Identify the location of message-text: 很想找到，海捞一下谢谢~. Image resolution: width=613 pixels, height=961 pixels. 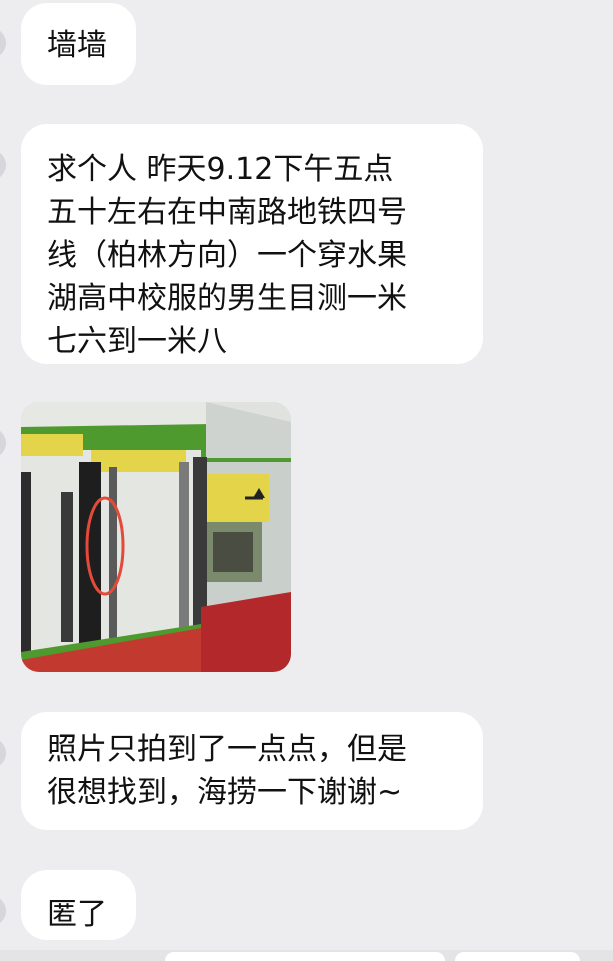
(225, 792).